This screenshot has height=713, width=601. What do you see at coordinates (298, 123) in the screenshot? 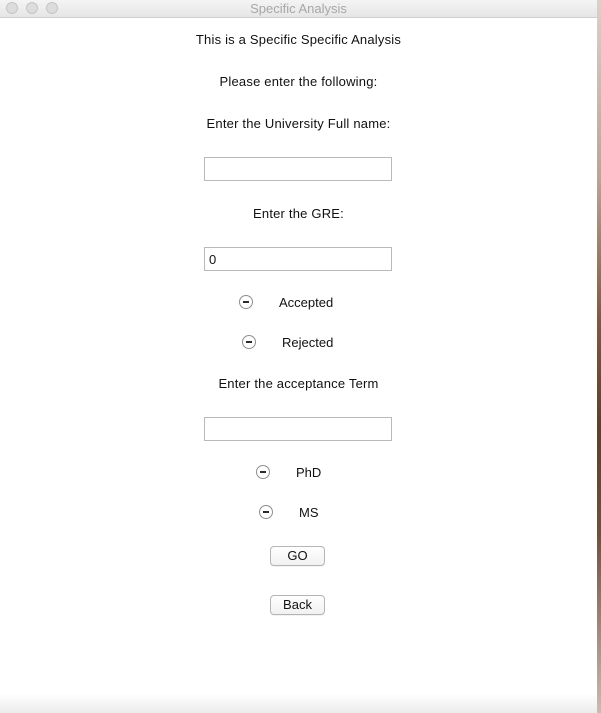
I see `university-name-label: Enter the University Full name:` at bounding box center [298, 123].